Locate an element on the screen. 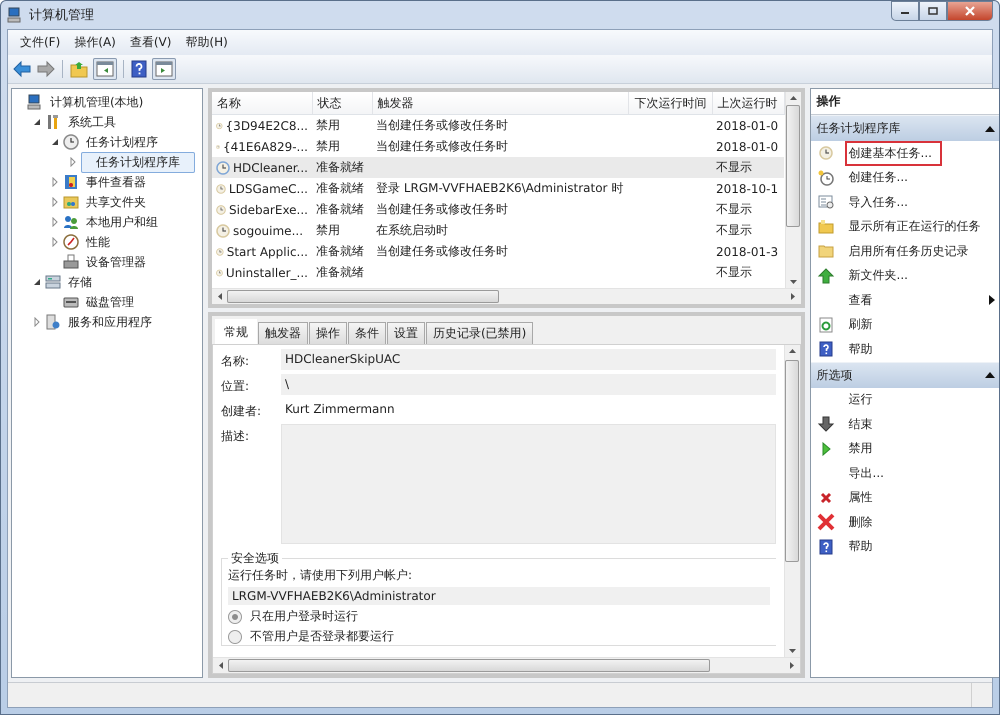  radio-label: 只在用户登录时运行 is located at coordinates (304, 616).